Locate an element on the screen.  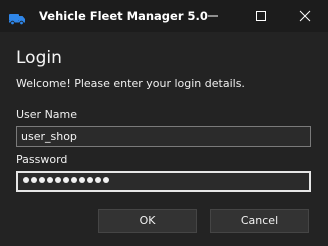
maximize-button is located at coordinates (261, 16).